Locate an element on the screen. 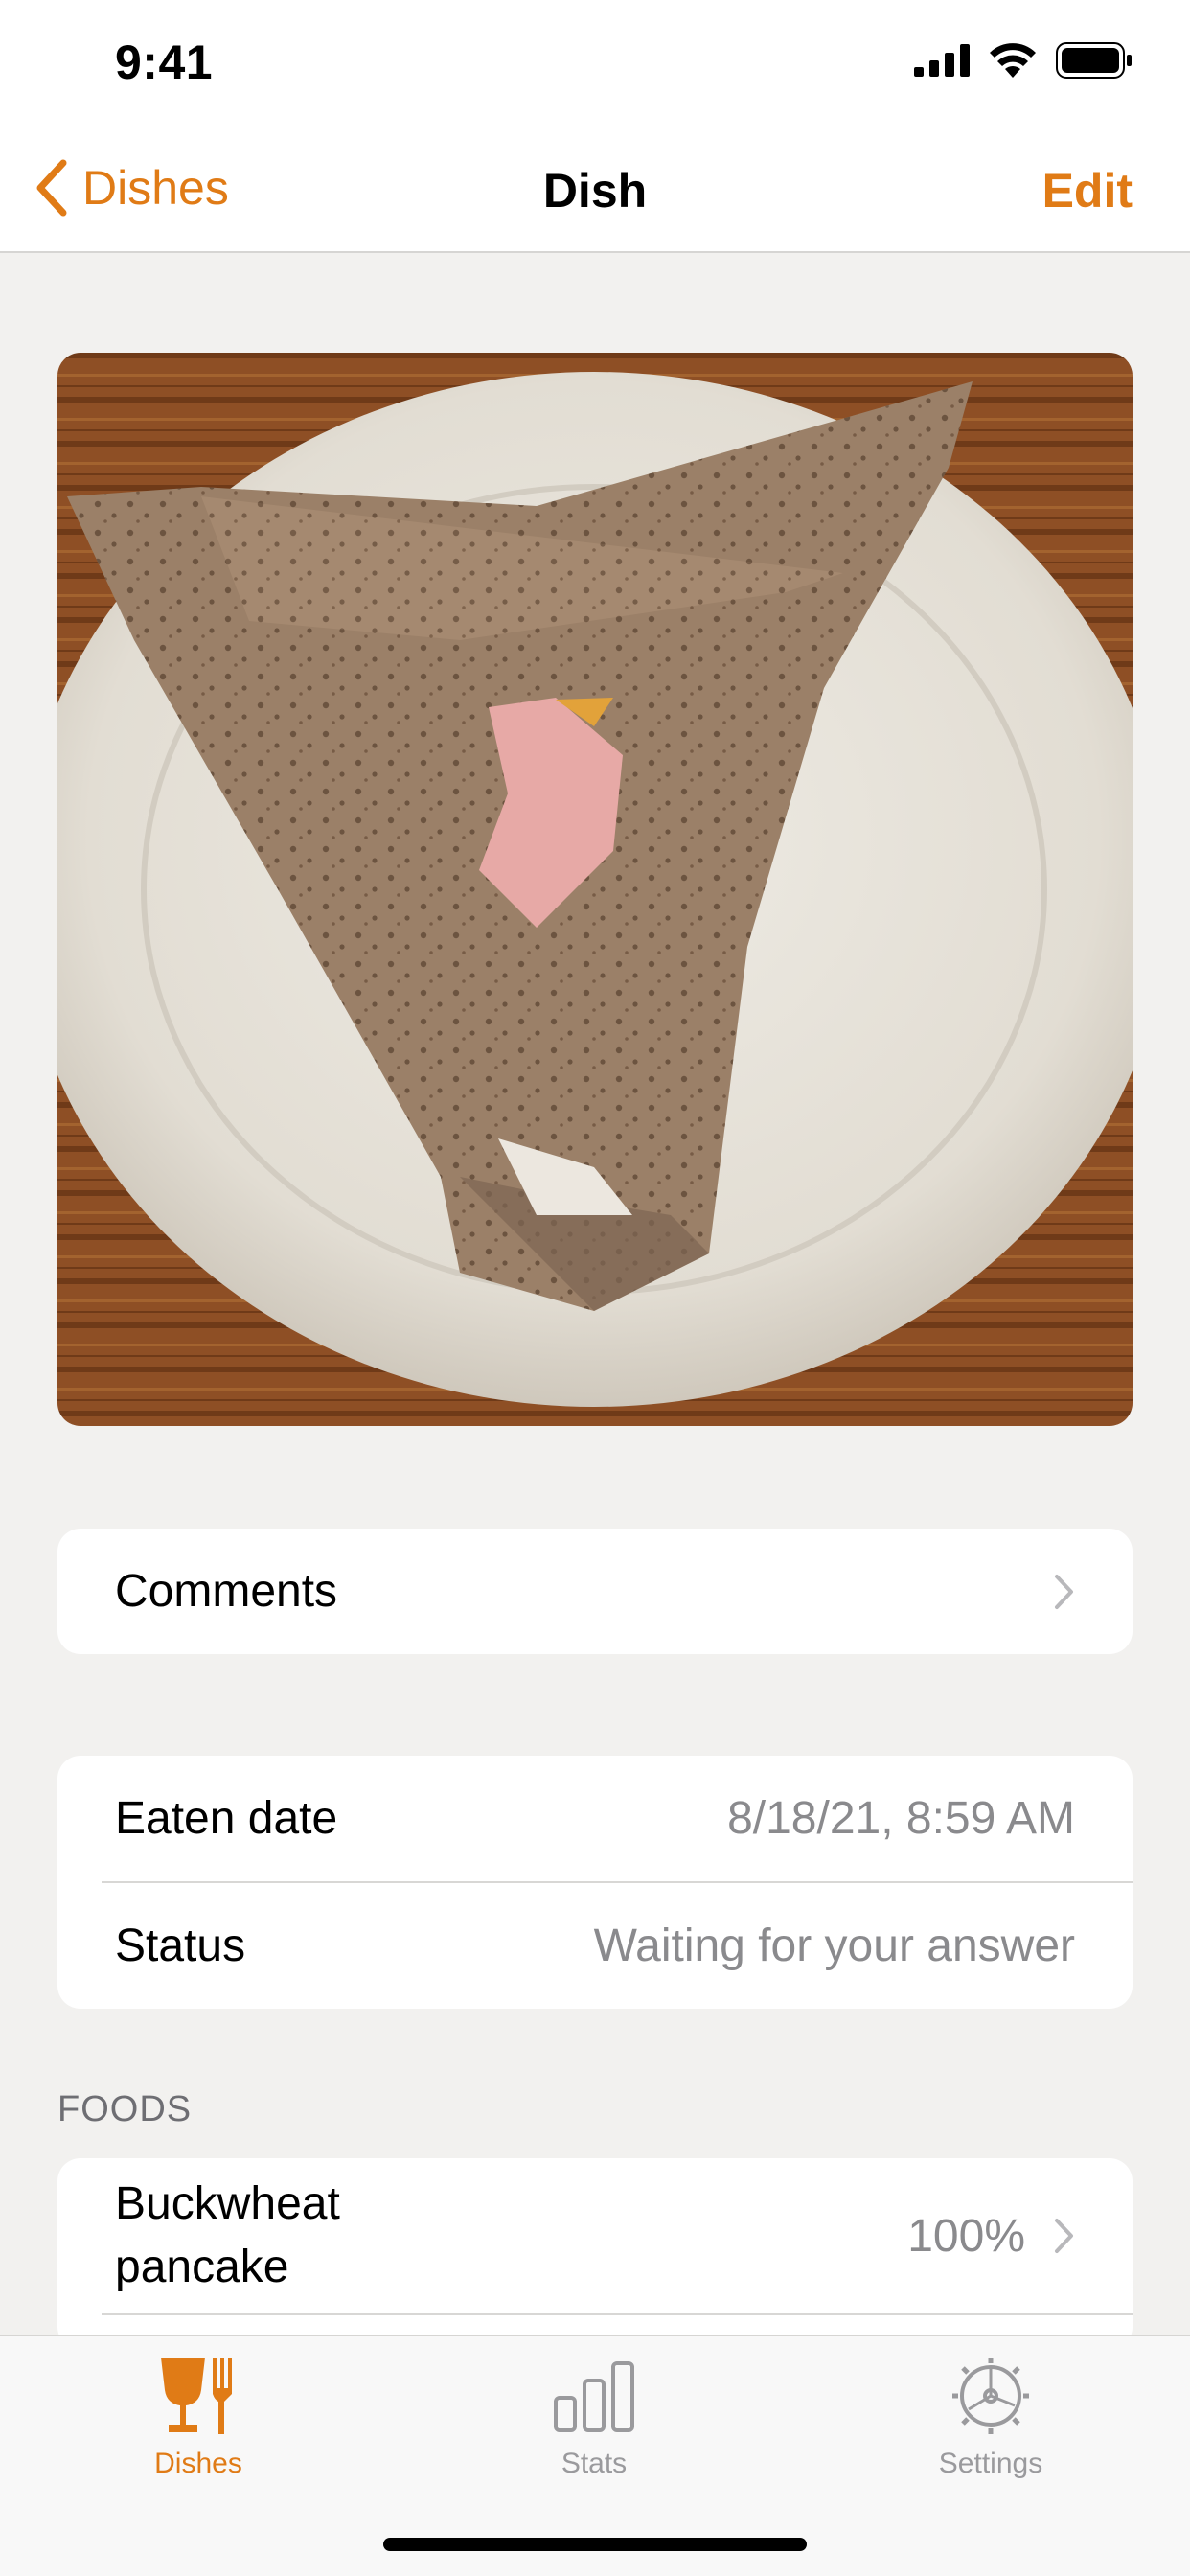  eaten-date-value: 8/18/21, 8:59 AM is located at coordinates (901, 1818).